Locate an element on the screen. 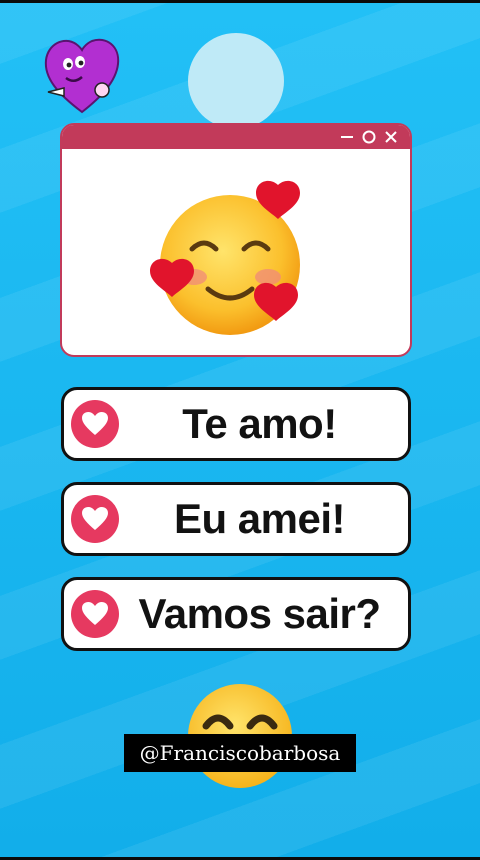 The width and height of the screenshot is (480, 860). light-blue-circle is located at coordinates (236, 81).